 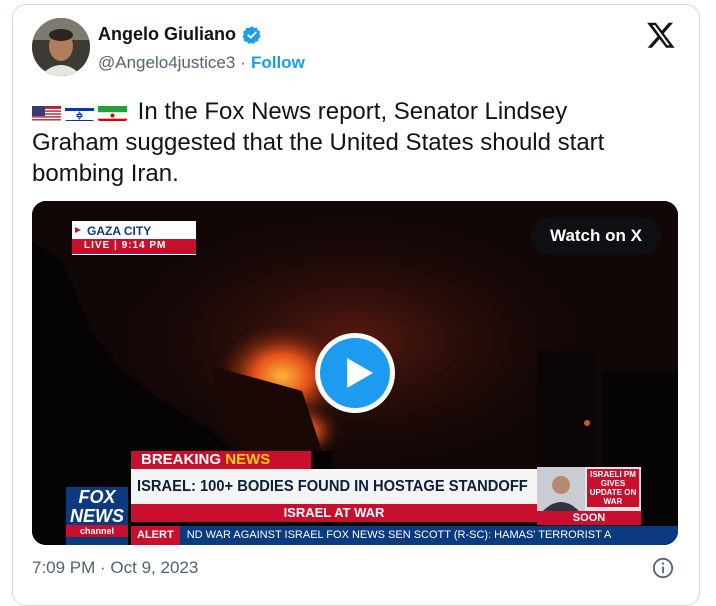 I want to click on subhead-text: ISRAEL AT WAR, so click(x=334, y=512).